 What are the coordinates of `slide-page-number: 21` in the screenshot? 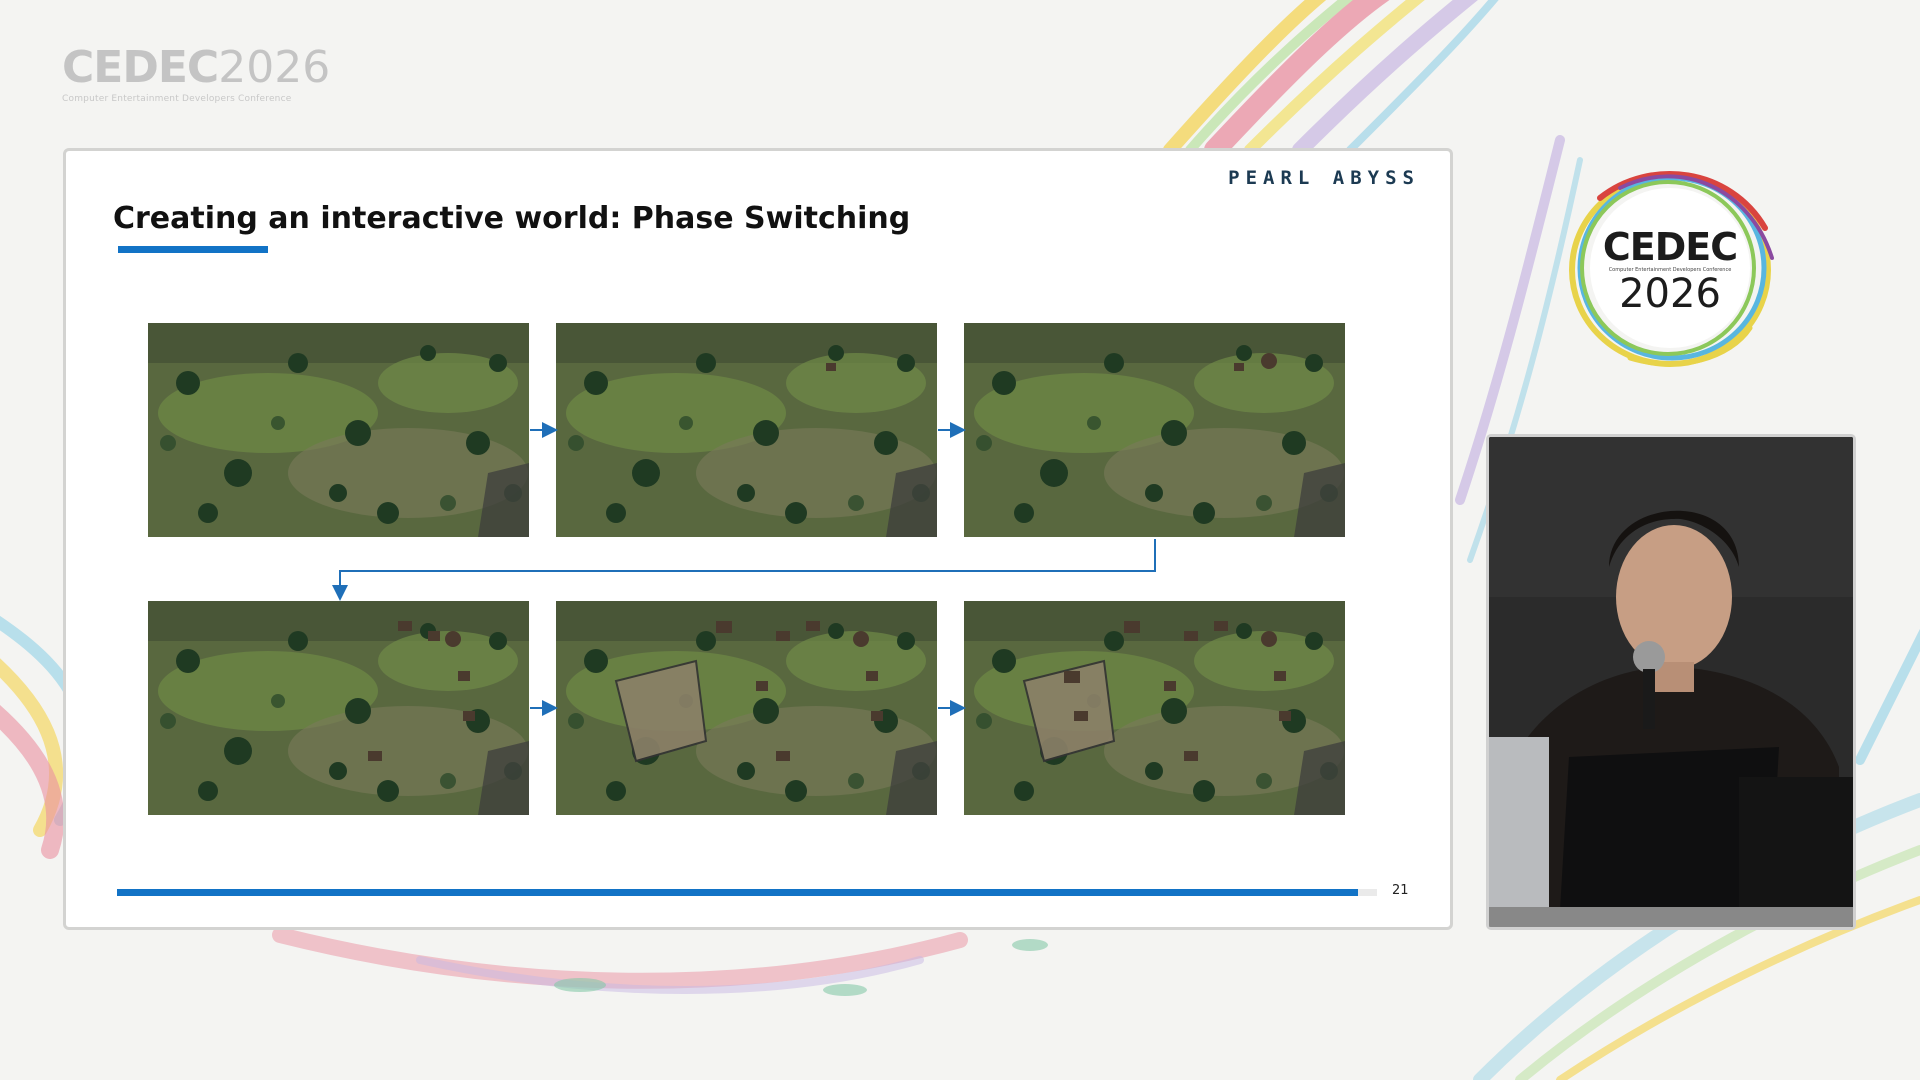 It's located at (1400, 890).